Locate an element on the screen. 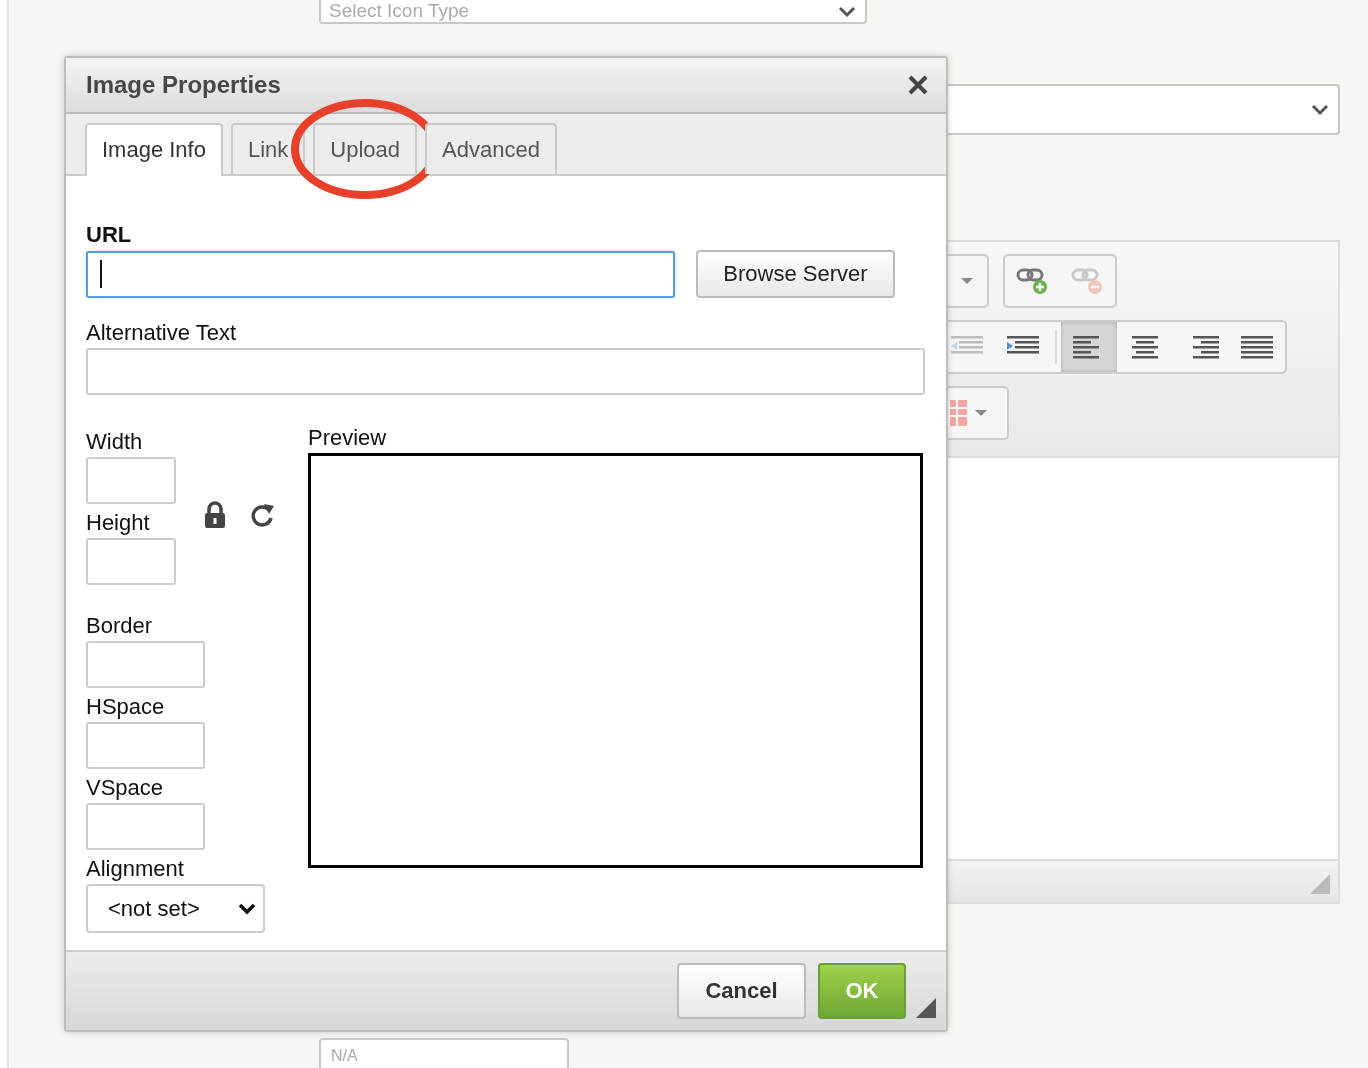 Image resolution: width=1368 pixels, height=1068 pixels. text-cursor is located at coordinates (101, 274).